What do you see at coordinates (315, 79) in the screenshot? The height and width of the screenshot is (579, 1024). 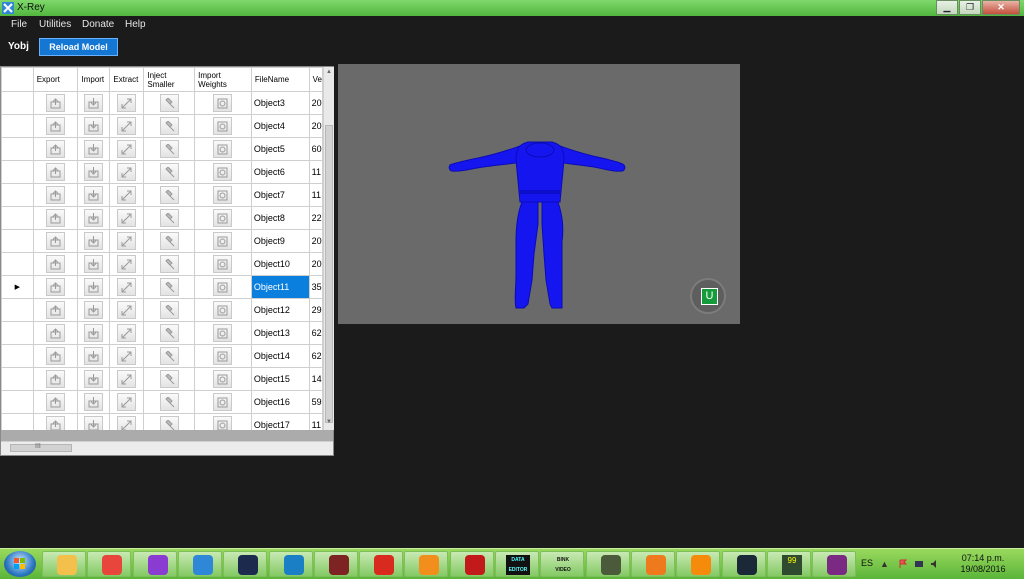 I see `column-header-ve: Ve` at bounding box center [315, 79].